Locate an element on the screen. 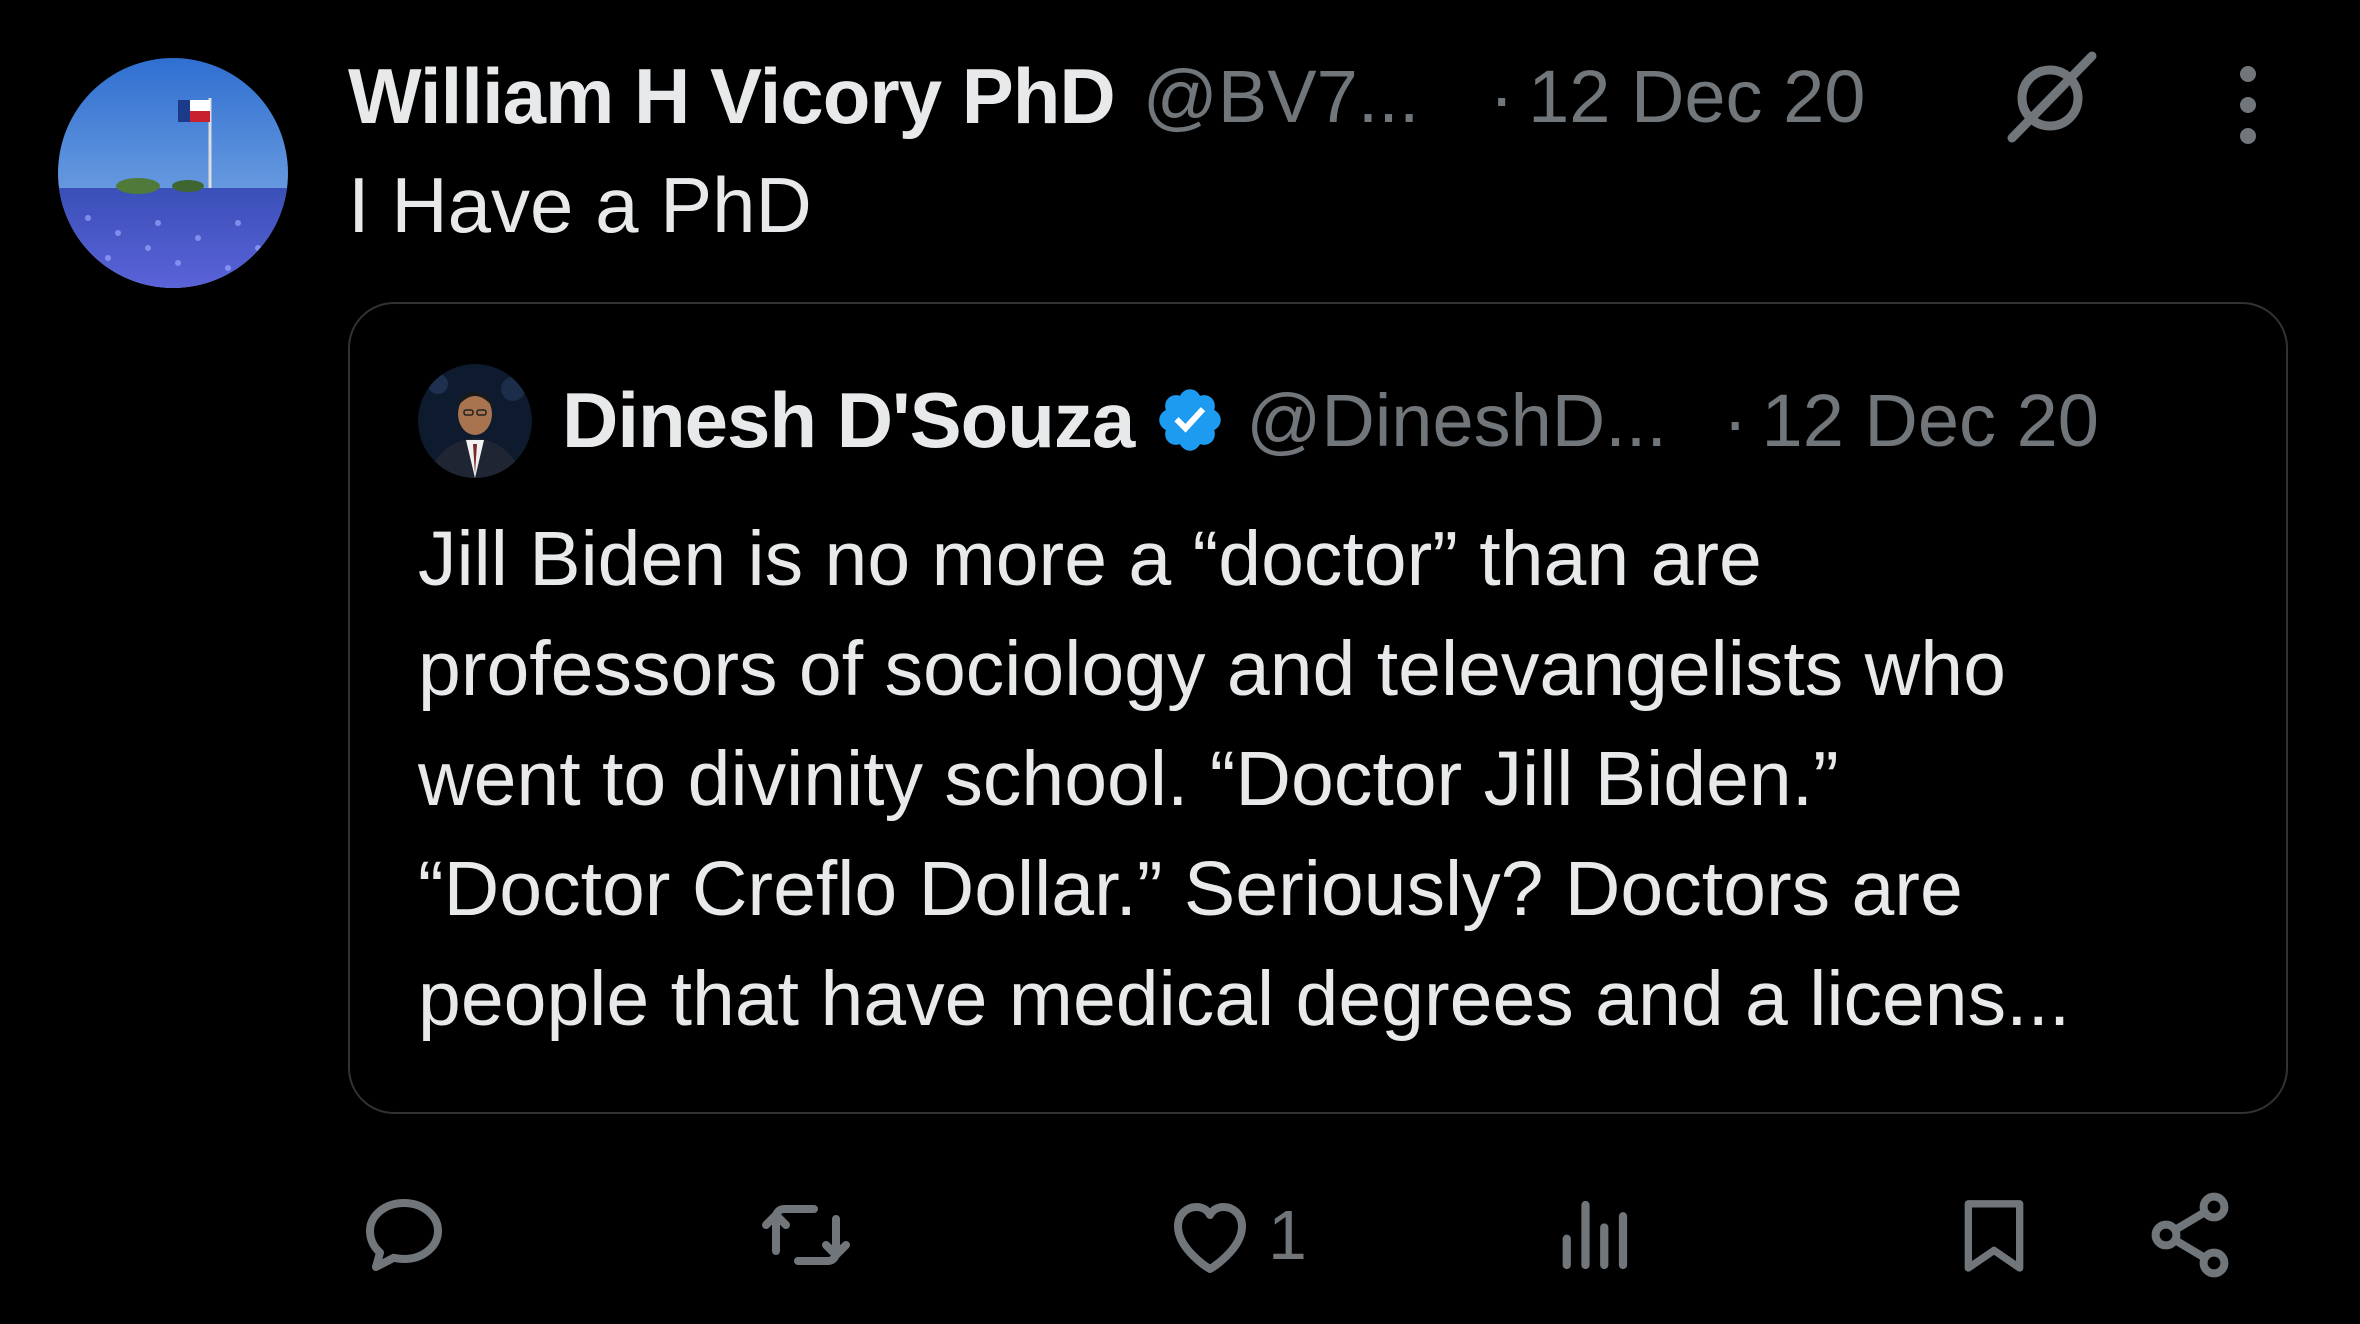  tweet-header: William H Vicory PhD @BV7... · 12 Dec 20 is located at coordinates (1106, 96).